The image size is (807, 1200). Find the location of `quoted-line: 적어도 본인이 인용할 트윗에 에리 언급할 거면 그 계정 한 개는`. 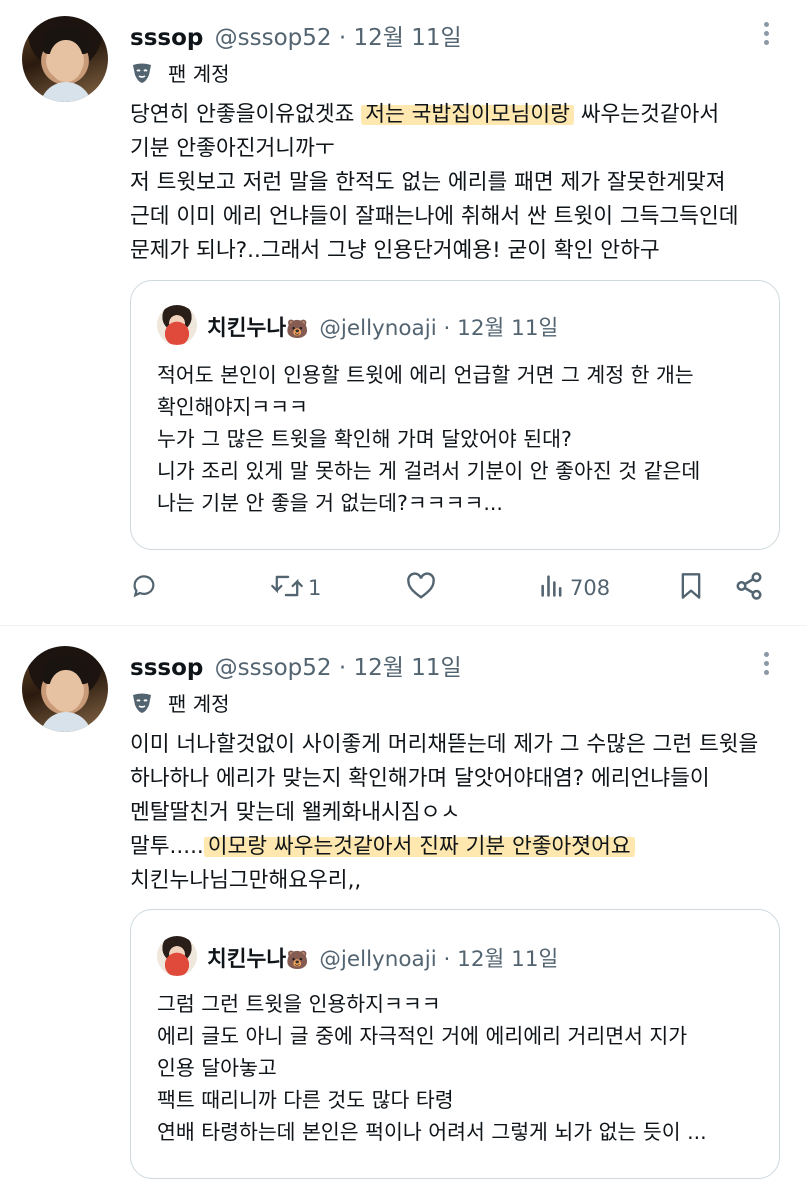

quoted-line: 적어도 본인이 인용할 트윗에 에리 언급할 거면 그 계정 한 개는 is located at coordinates (425, 375).